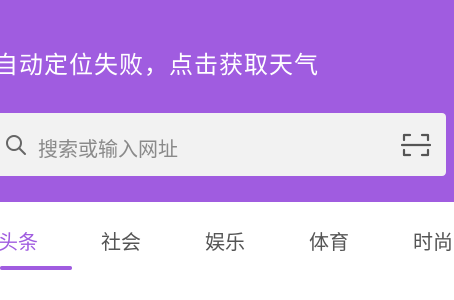 This screenshot has height=300, width=454. I want to click on scan-icon, so click(416, 145).